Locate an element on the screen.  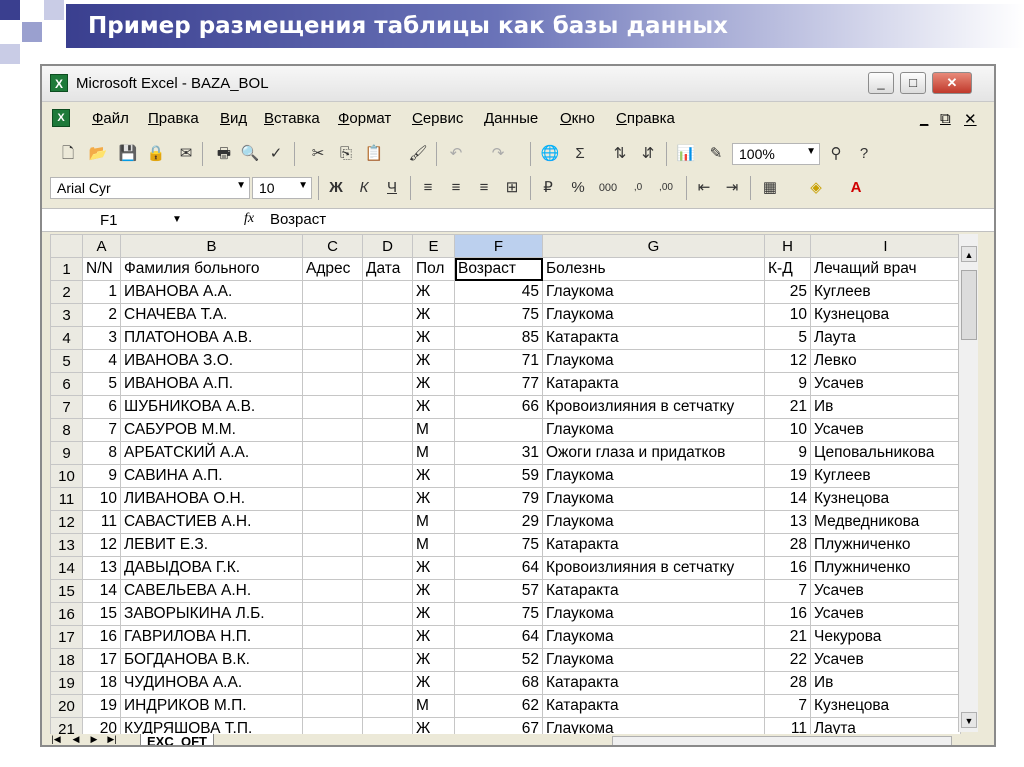
sort-descending-icon: ⇵ is located at coordinates (648, 154).